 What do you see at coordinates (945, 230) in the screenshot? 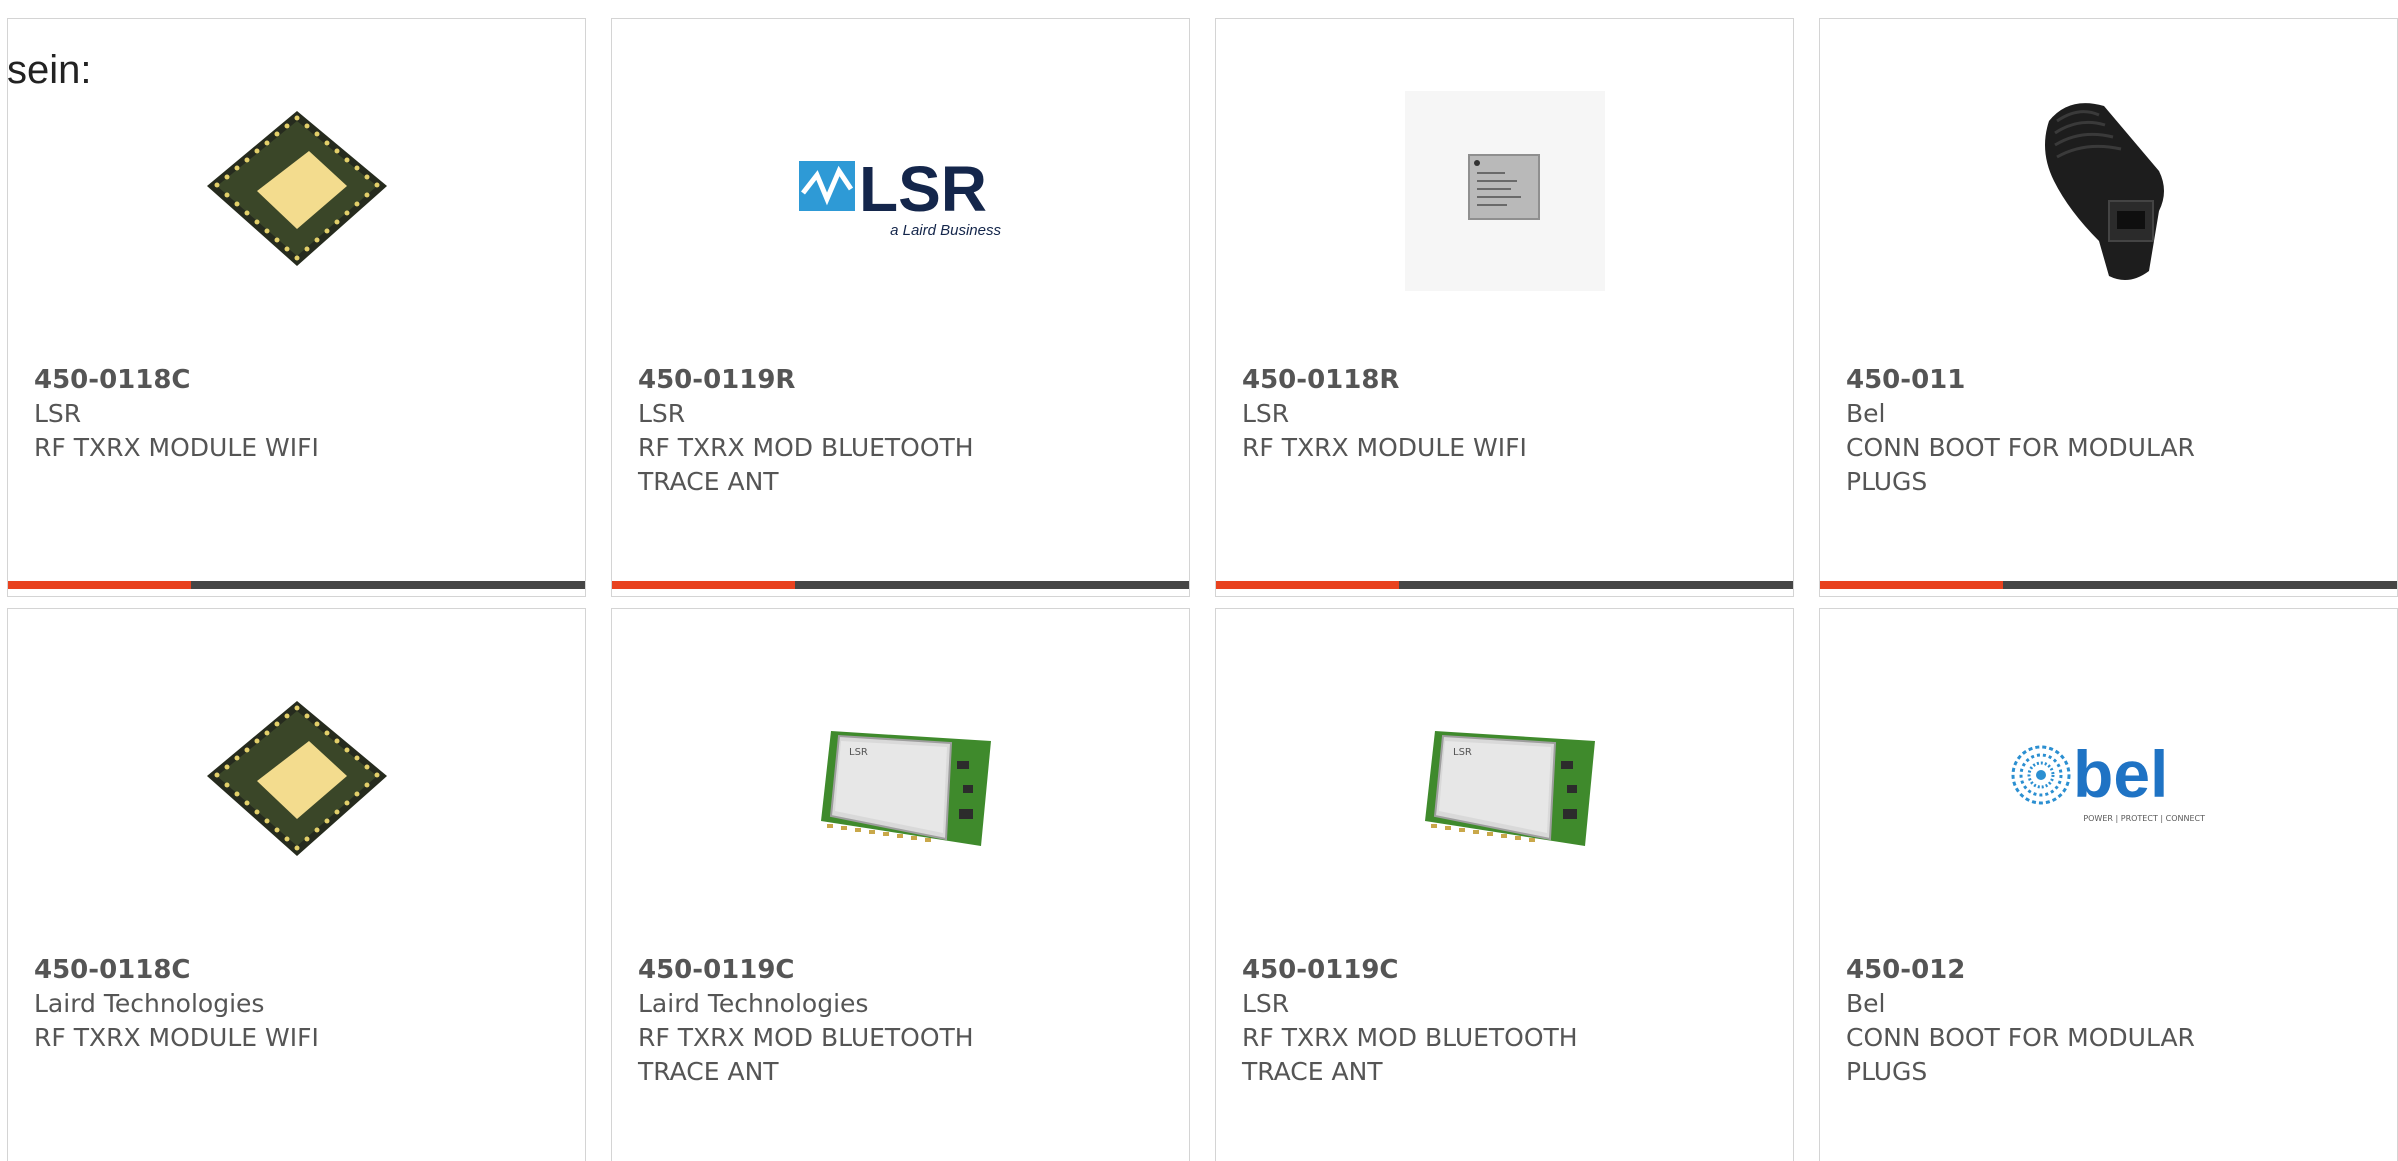
I see `logo-subtext: a Laird Business` at bounding box center [945, 230].